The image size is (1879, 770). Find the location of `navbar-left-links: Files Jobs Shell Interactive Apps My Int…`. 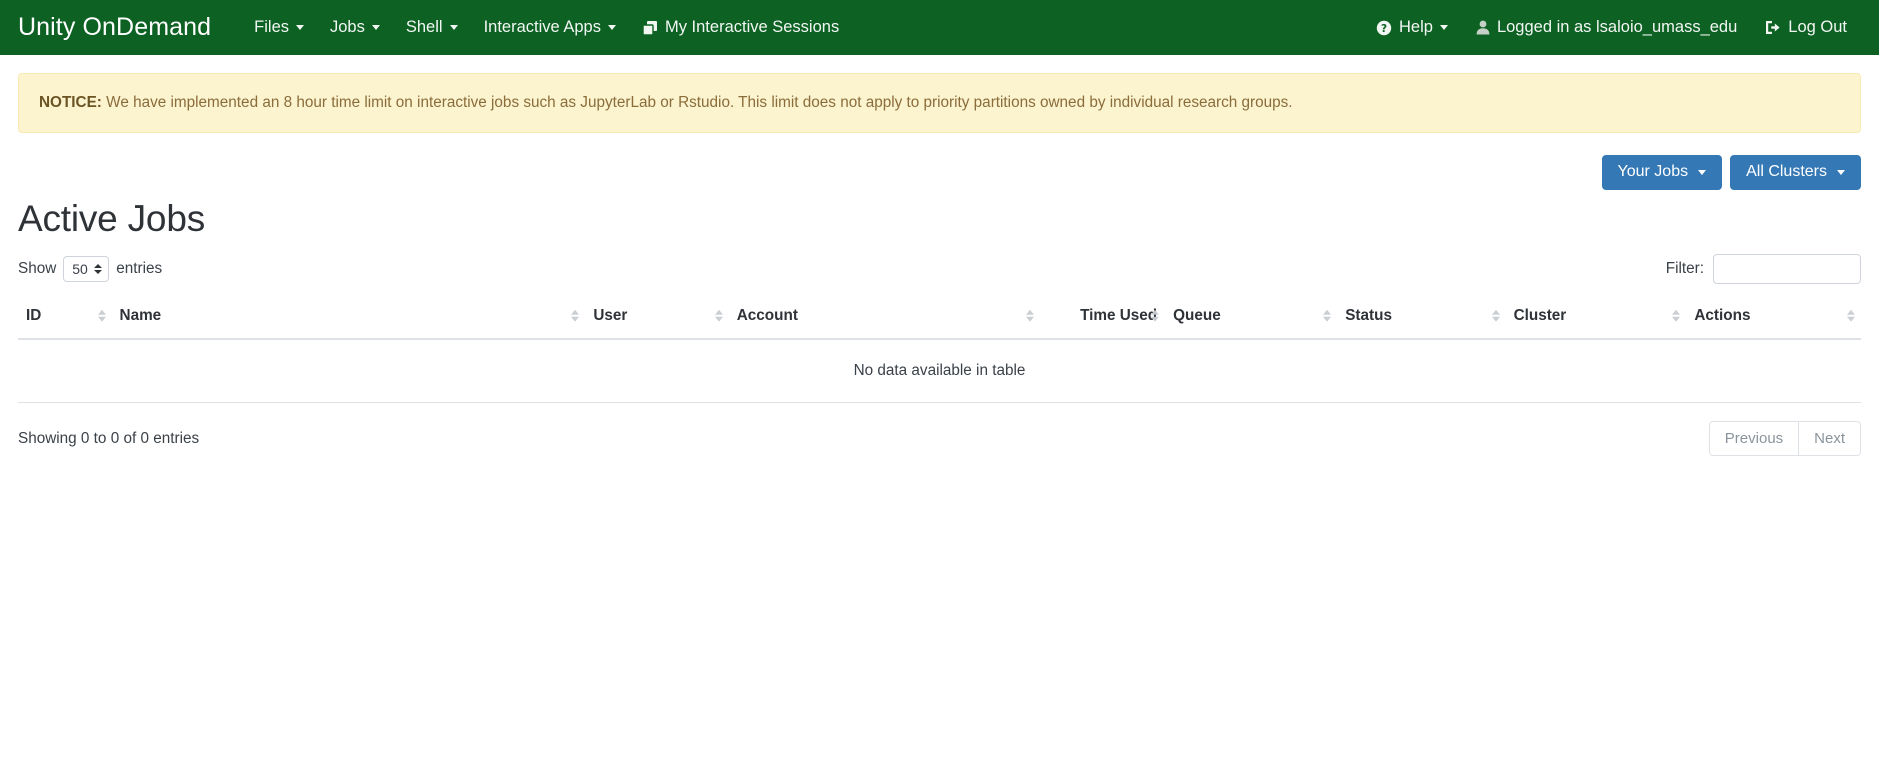

navbar-left-links: Files Jobs Shell Interactive Apps My Int… is located at coordinates (801, 27).